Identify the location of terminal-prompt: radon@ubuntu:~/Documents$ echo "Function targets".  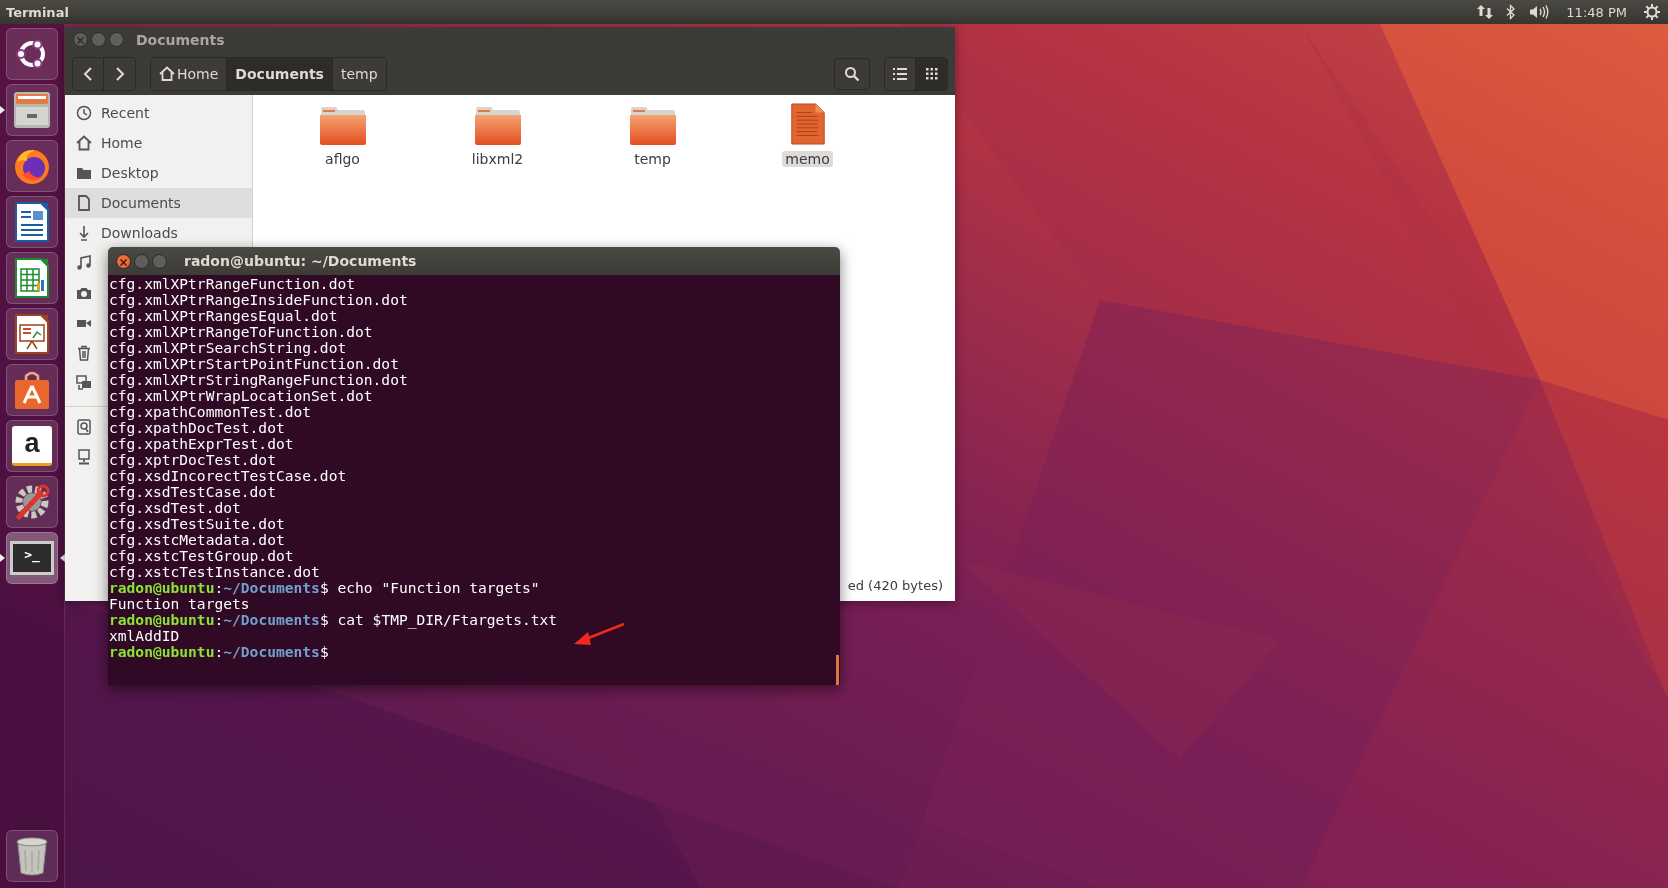
(324, 588).